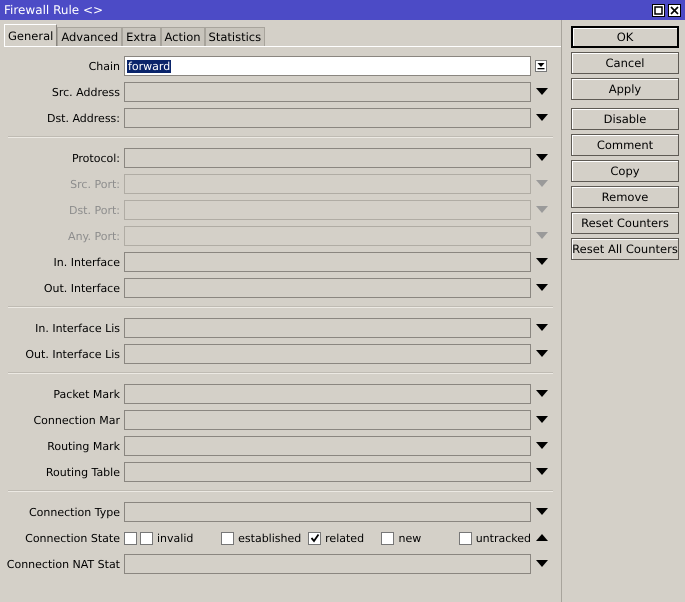  Describe the element at coordinates (77, 328) in the screenshot. I see `field-label: In. Interface Lis` at that location.